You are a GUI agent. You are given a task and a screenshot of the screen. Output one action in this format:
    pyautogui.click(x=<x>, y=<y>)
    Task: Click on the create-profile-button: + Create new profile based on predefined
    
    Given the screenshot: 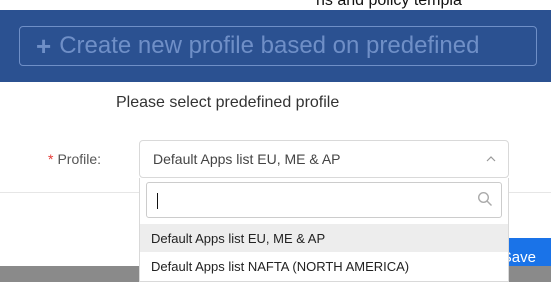 What is the action you would take?
    pyautogui.click(x=278, y=46)
    